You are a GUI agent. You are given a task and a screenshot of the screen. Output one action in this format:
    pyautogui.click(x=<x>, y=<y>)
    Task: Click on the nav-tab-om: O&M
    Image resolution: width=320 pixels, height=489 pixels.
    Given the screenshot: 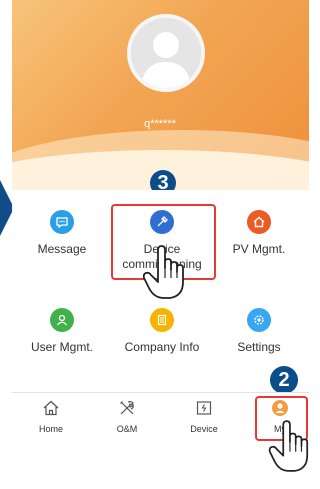 What is the action you would take?
    pyautogui.click(x=127, y=416)
    